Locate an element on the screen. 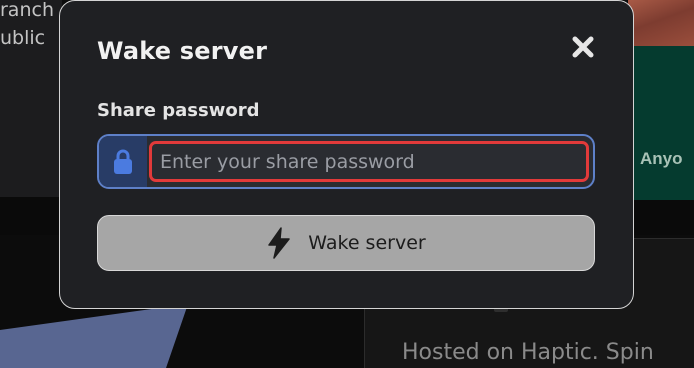 This screenshot has width=694, height=368. background-panel: ranch ublic is located at coordinates (31, 98).